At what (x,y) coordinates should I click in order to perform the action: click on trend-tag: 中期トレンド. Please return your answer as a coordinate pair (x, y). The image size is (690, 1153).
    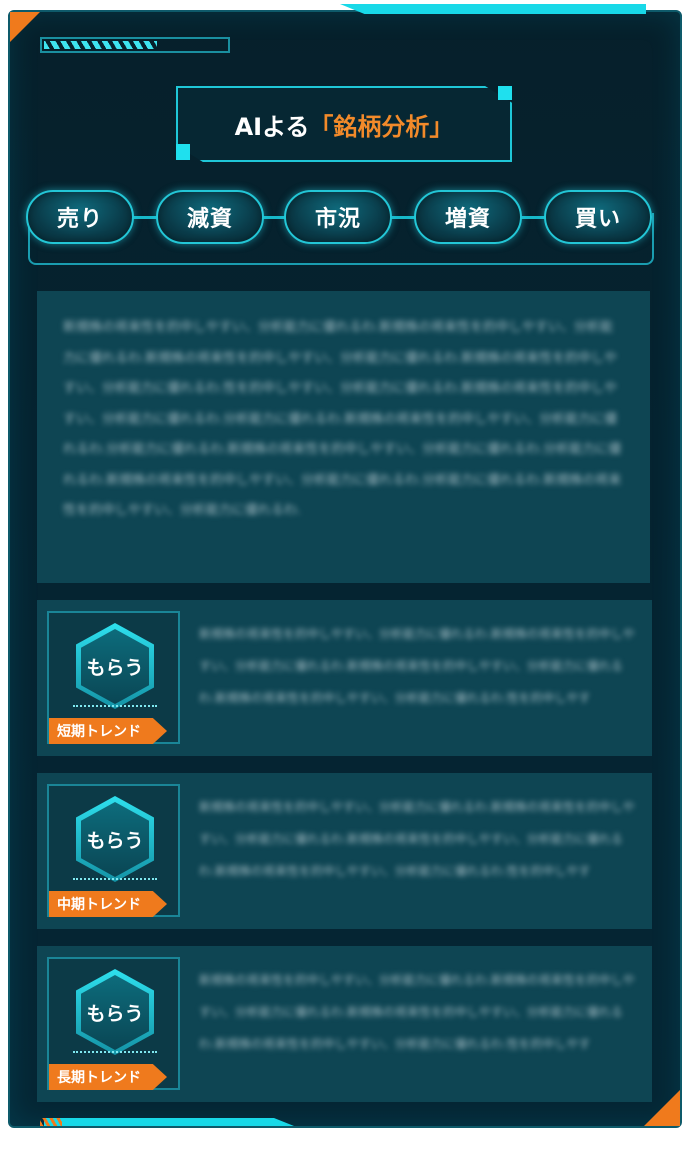
    Looking at the image, I should click on (108, 904).